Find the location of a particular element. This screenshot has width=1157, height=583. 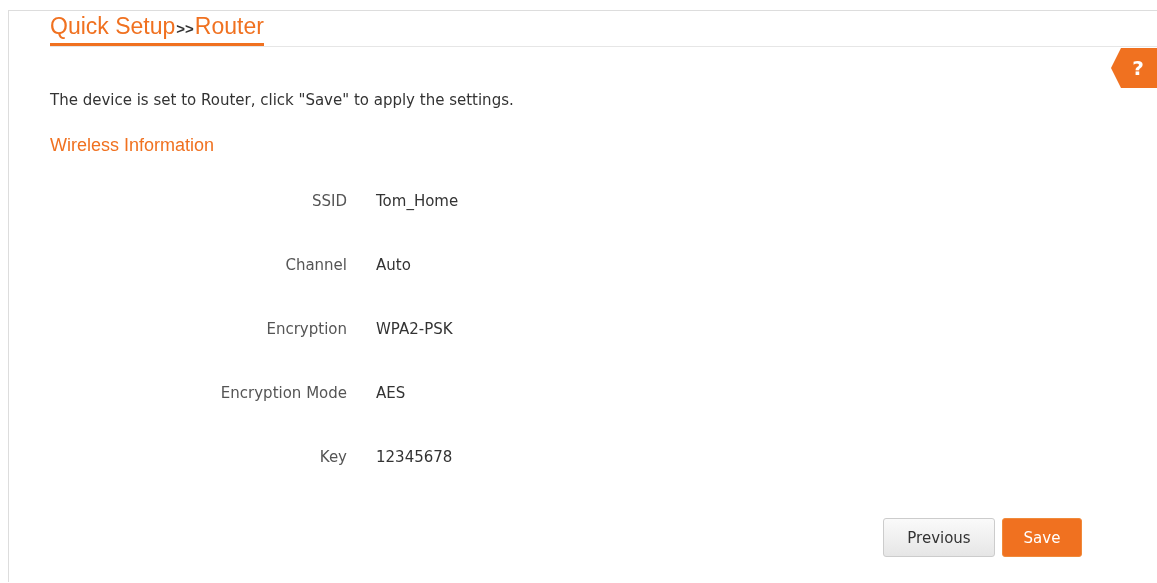

field-label: Encryption Mode is located at coordinates (283, 393).